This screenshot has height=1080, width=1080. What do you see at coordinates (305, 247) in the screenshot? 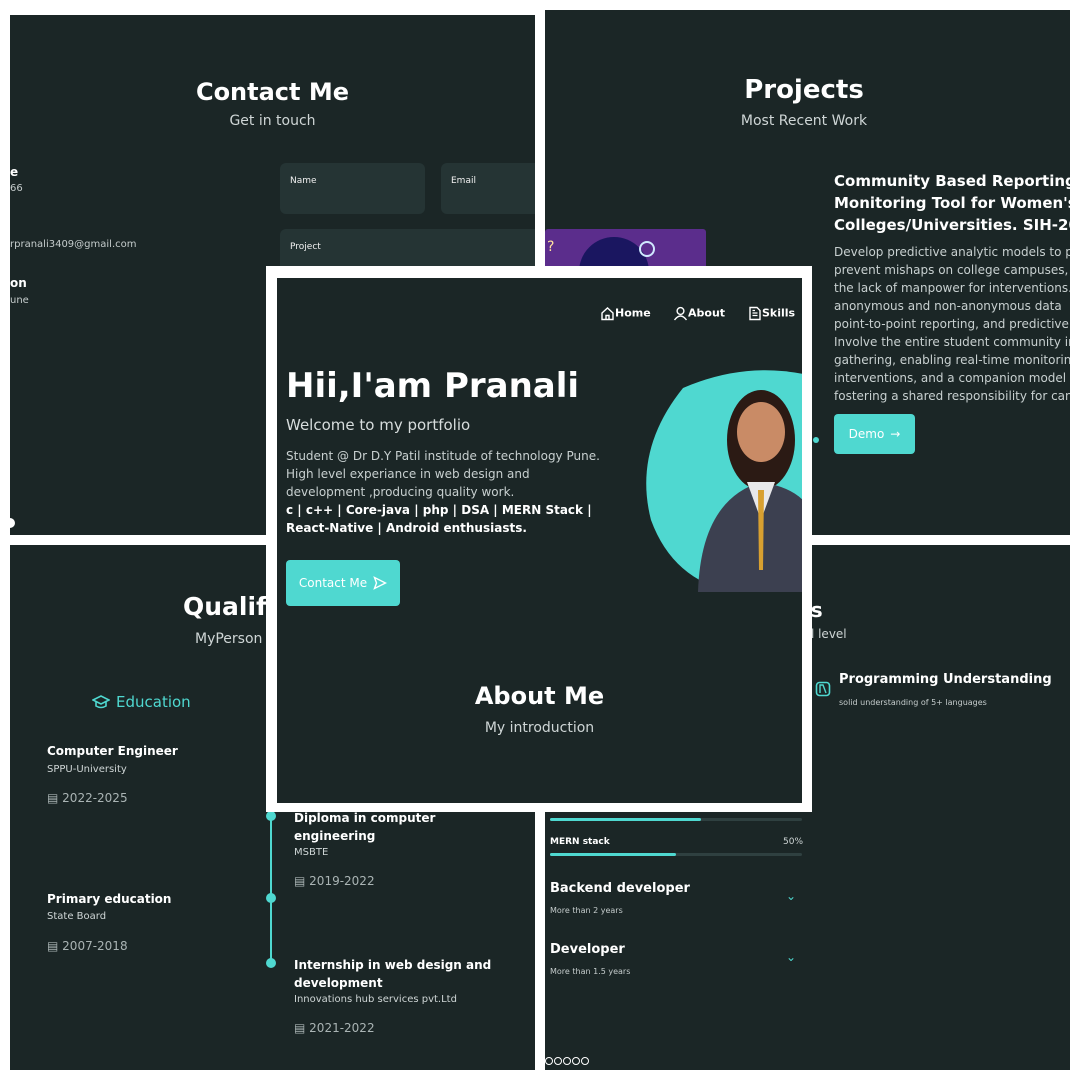
I see `project-field-label: Project` at bounding box center [305, 247].